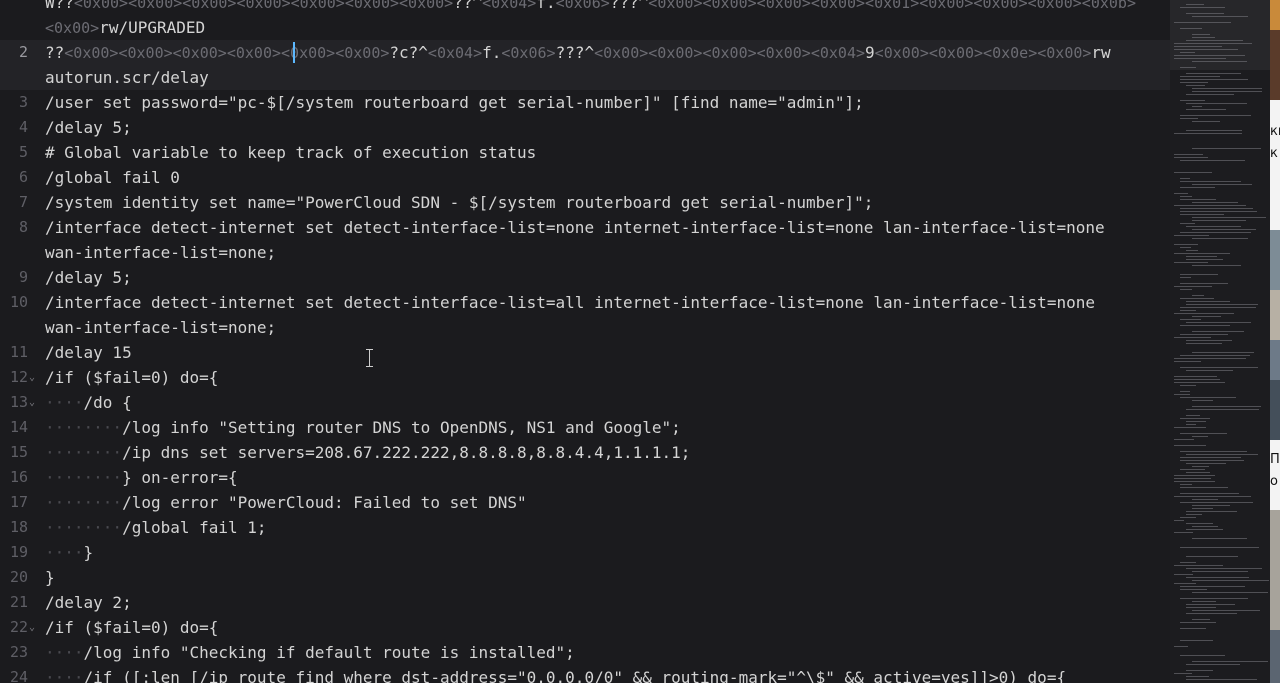 This screenshot has width=1280, height=683. Describe the element at coordinates (88, 352) in the screenshot. I see `line-code: /delay 15` at that location.